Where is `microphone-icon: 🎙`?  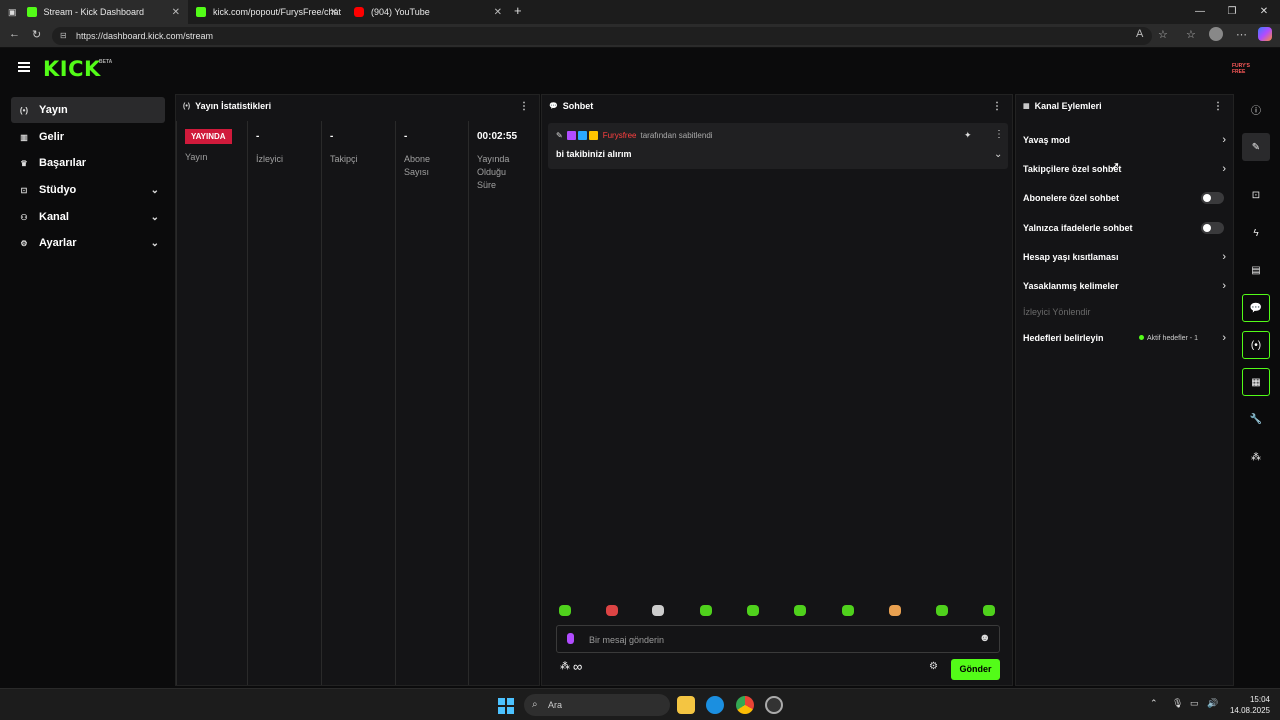 microphone-icon: 🎙 is located at coordinates (1177, 703).